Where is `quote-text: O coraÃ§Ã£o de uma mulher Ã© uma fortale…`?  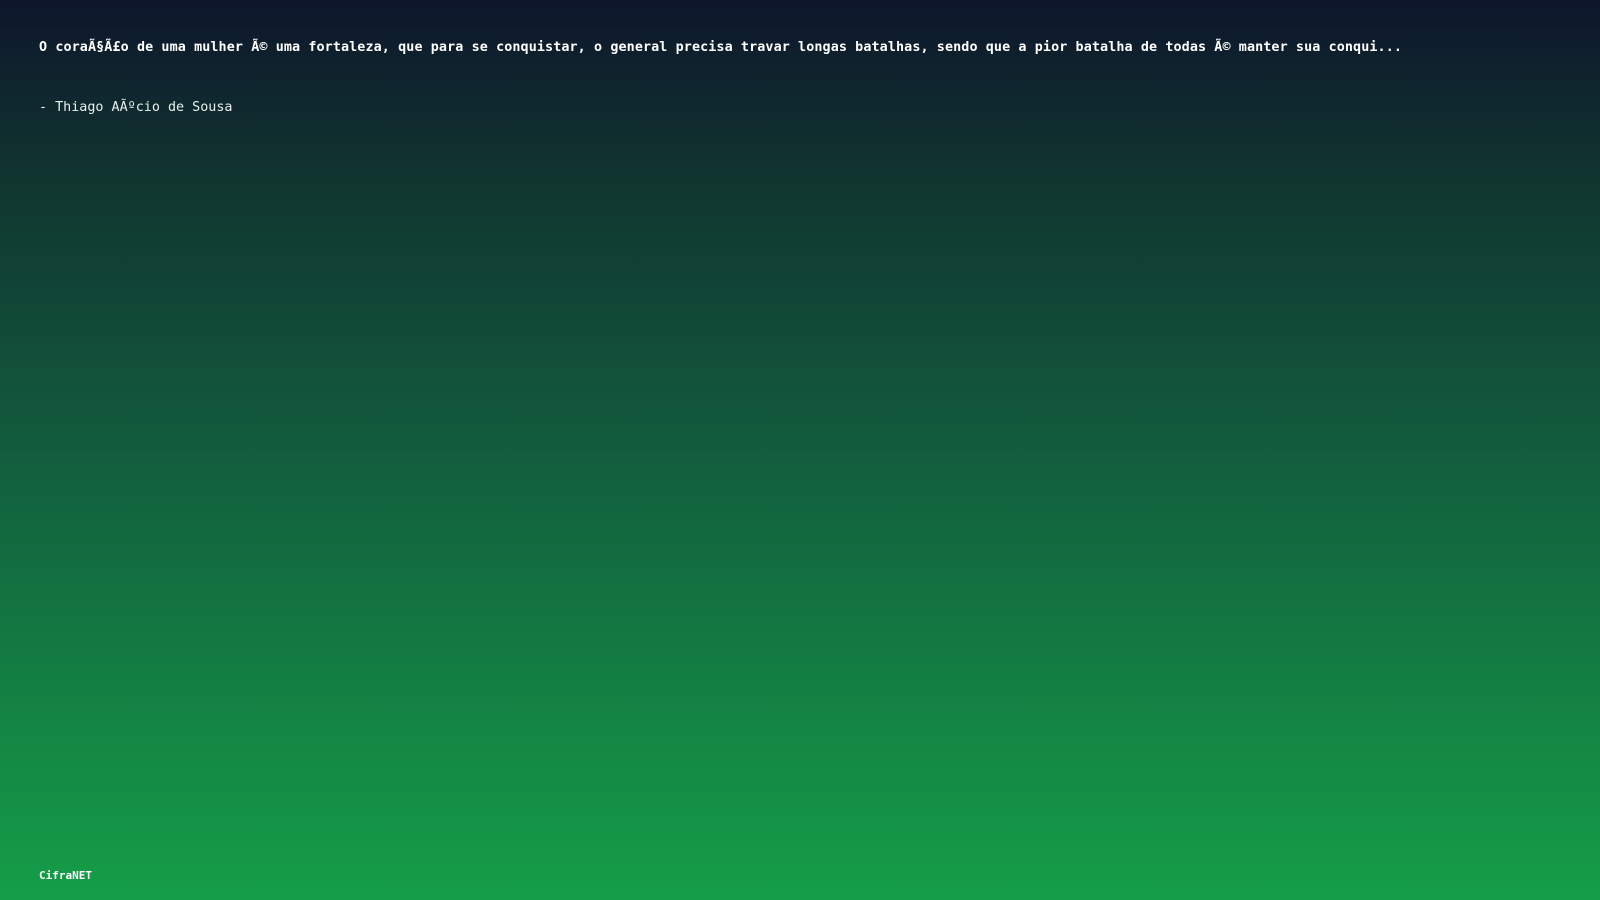 quote-text: O coraÃ§Ã£o de uma mulher Ã© uma fortale… is located at coordinates (721, 47).